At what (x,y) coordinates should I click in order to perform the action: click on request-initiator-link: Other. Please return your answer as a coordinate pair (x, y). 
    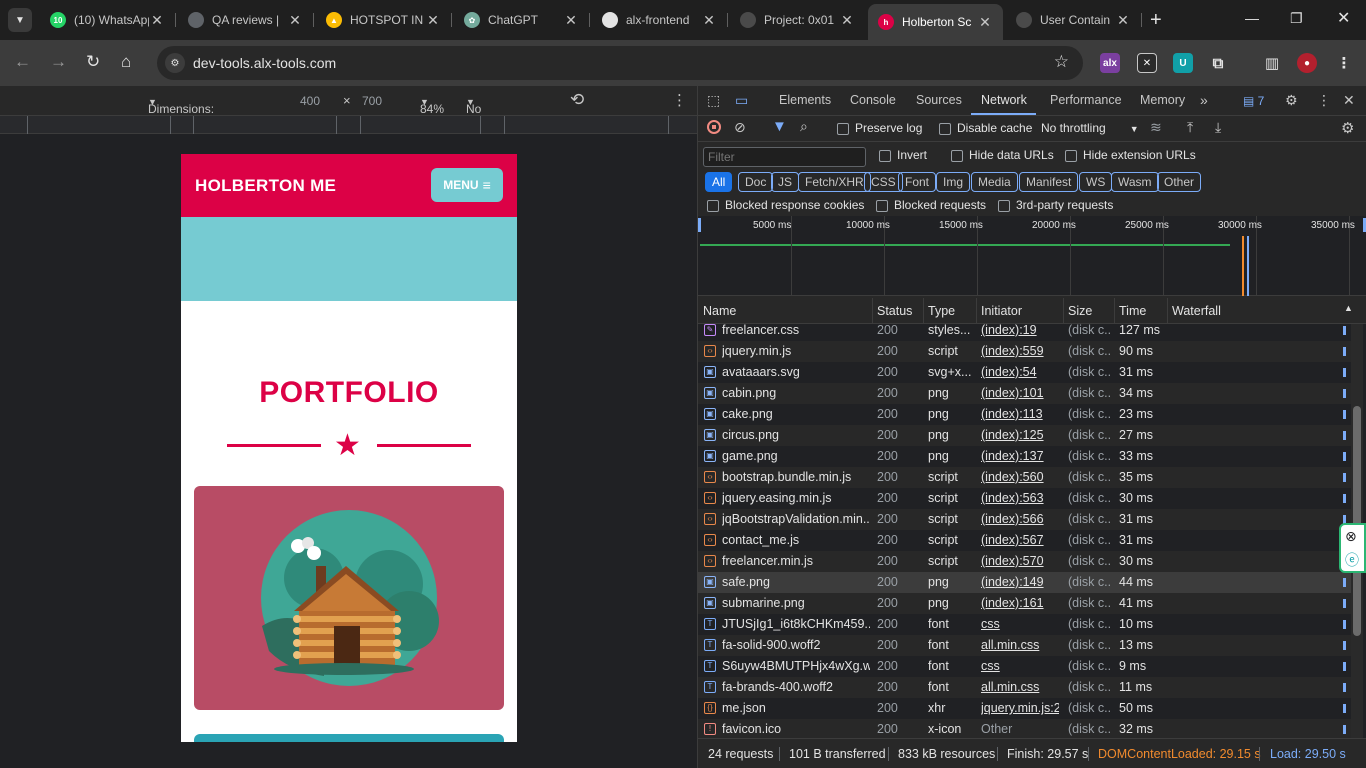
    Looking at the image, I should click on (1020, 729).